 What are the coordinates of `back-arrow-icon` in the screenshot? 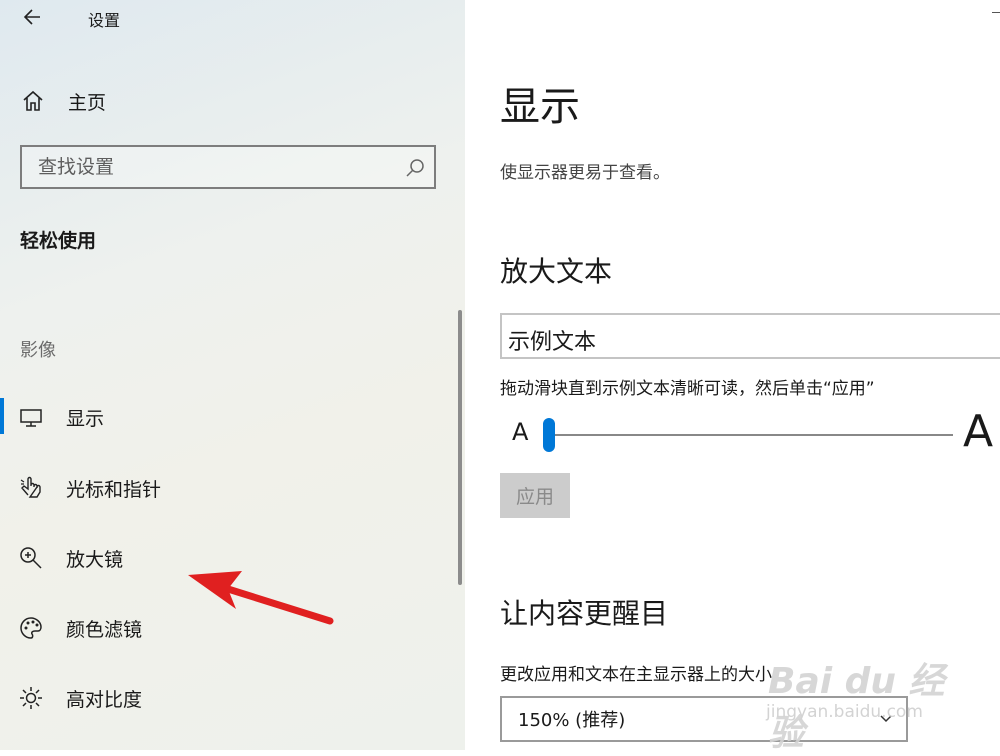 It's located at (31, 17).